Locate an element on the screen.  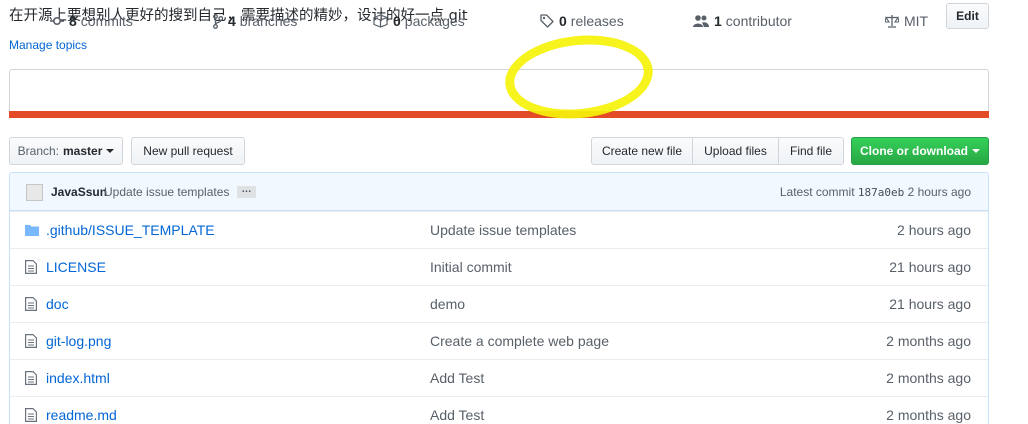
table-row: readme.md Add Test 2 months ago is located at coordinates (499, 410).